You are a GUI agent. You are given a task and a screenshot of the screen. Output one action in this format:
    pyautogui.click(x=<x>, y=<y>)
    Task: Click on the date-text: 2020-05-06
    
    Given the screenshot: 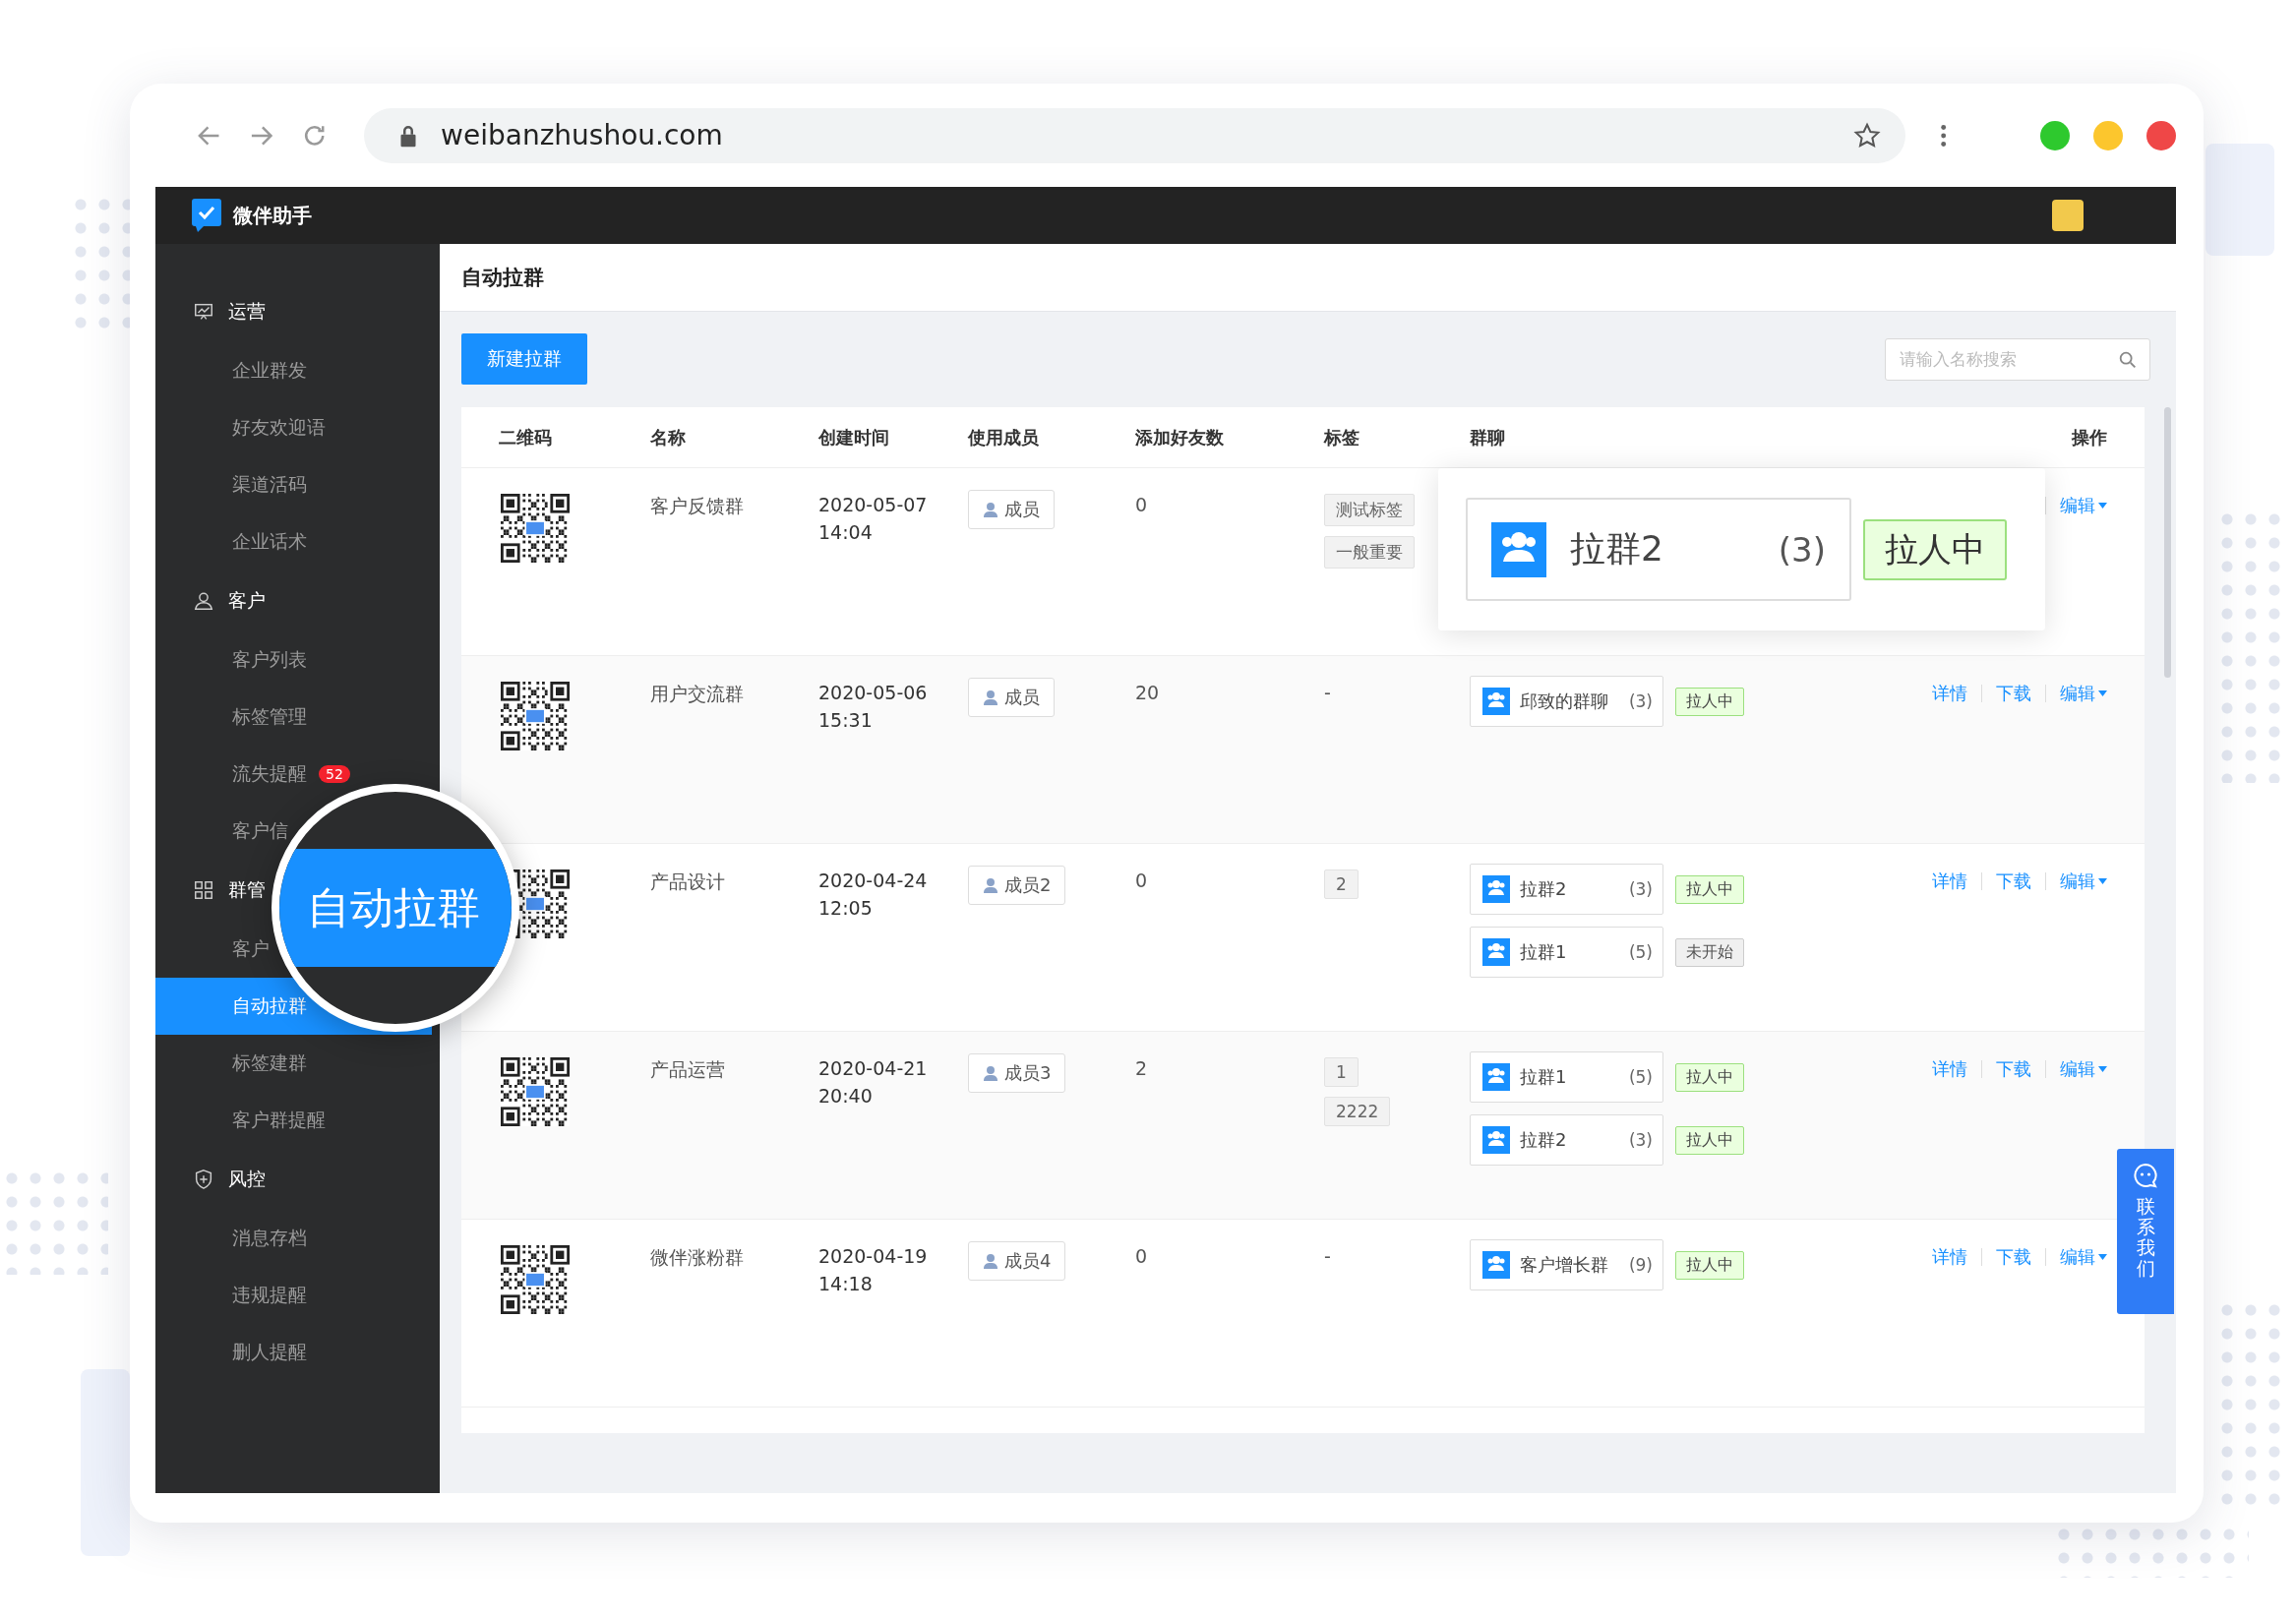 What is the action you would take?
    pyautogui.click(x=873, y=692)
    